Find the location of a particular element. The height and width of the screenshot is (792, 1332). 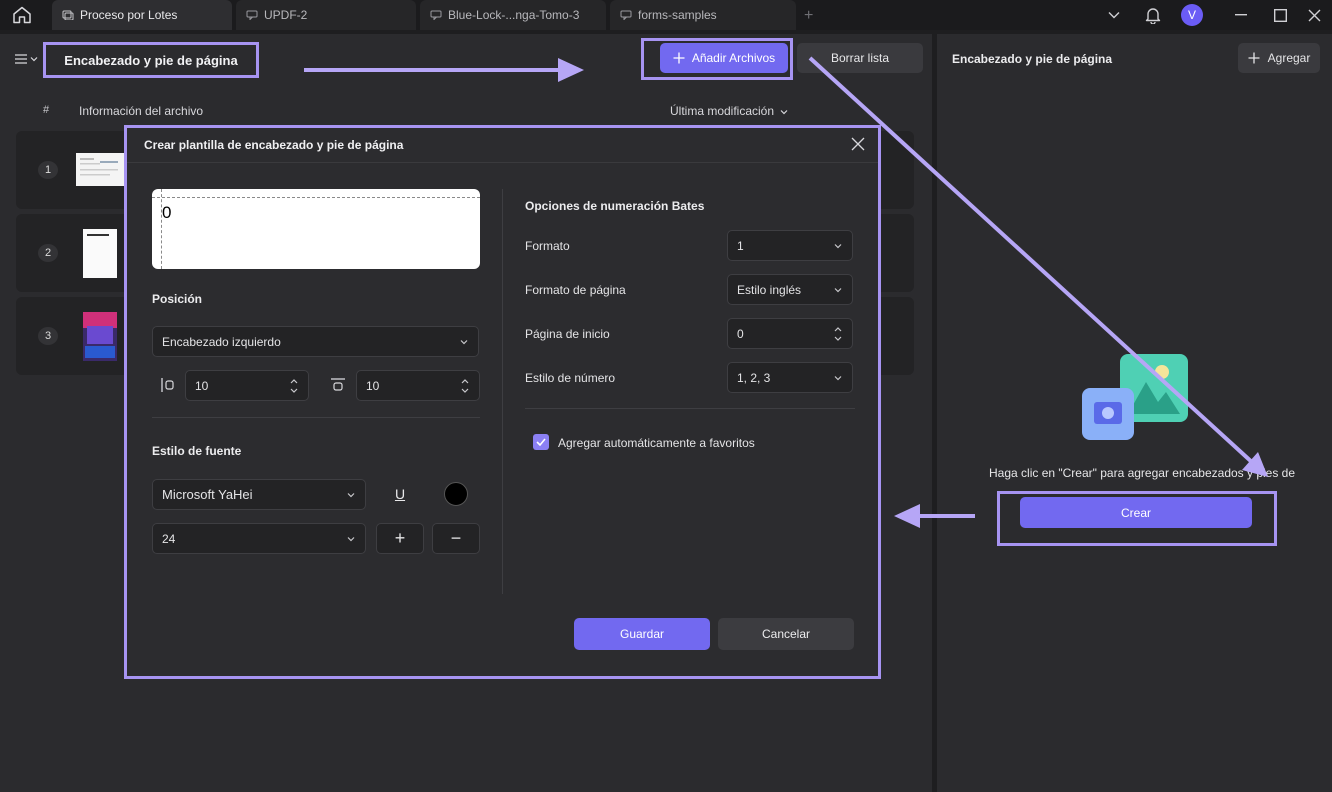

top-margin-input: 10 is located at coordinates (418, 385).